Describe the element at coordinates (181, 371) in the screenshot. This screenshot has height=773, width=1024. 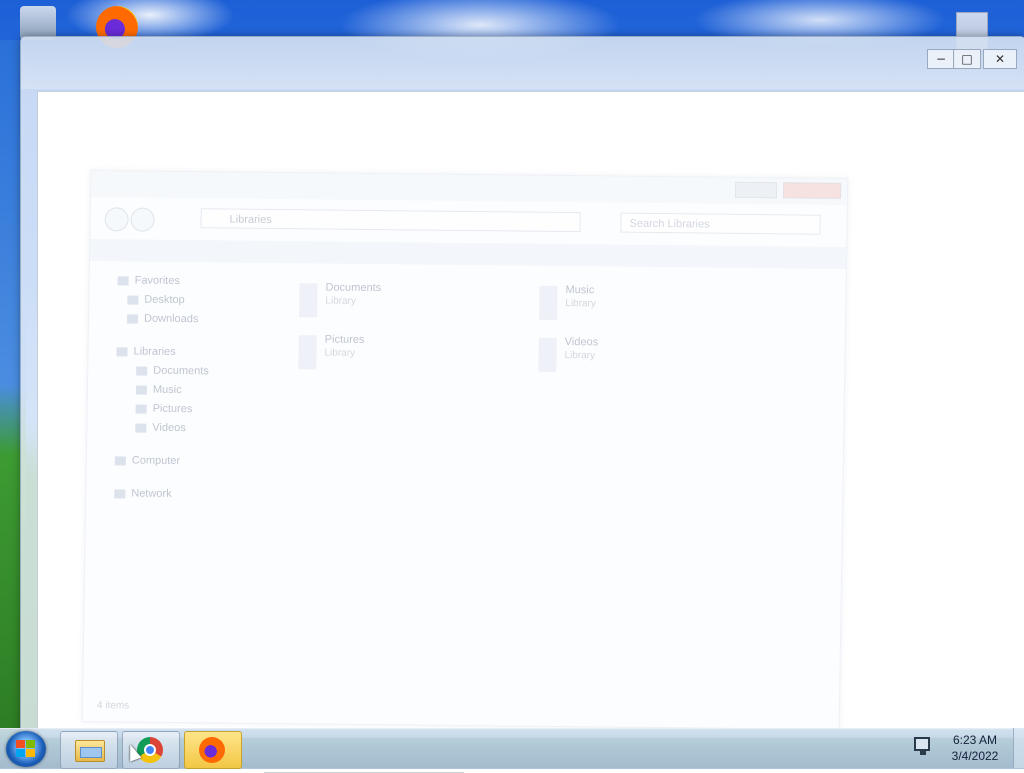
I see `nav-label: Documents` at that location.